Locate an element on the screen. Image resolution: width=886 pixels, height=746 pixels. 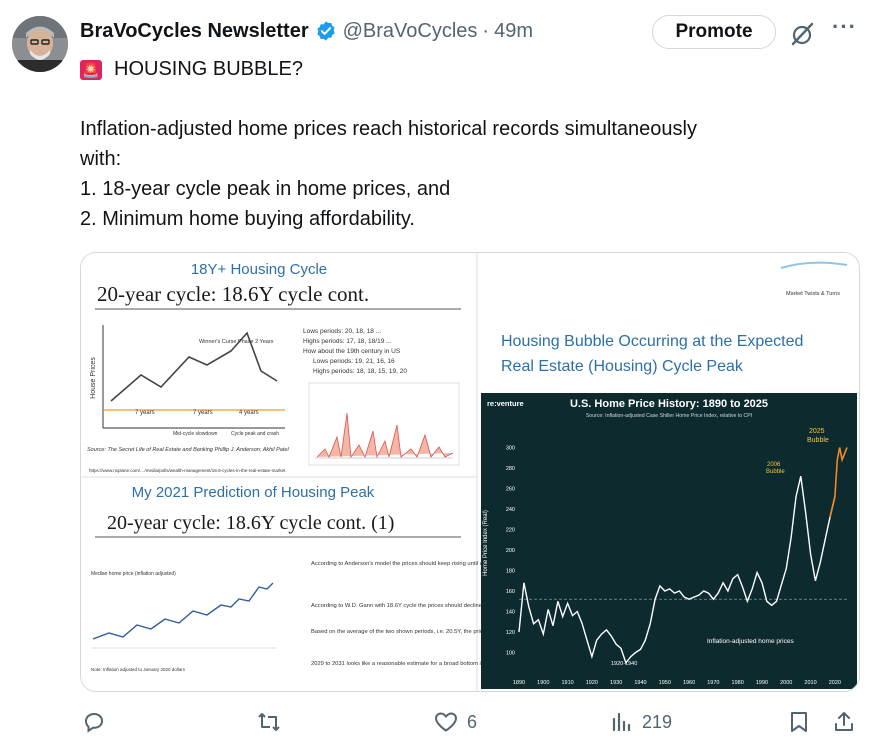
bookmark-icon is located at coordinates (799, 722).